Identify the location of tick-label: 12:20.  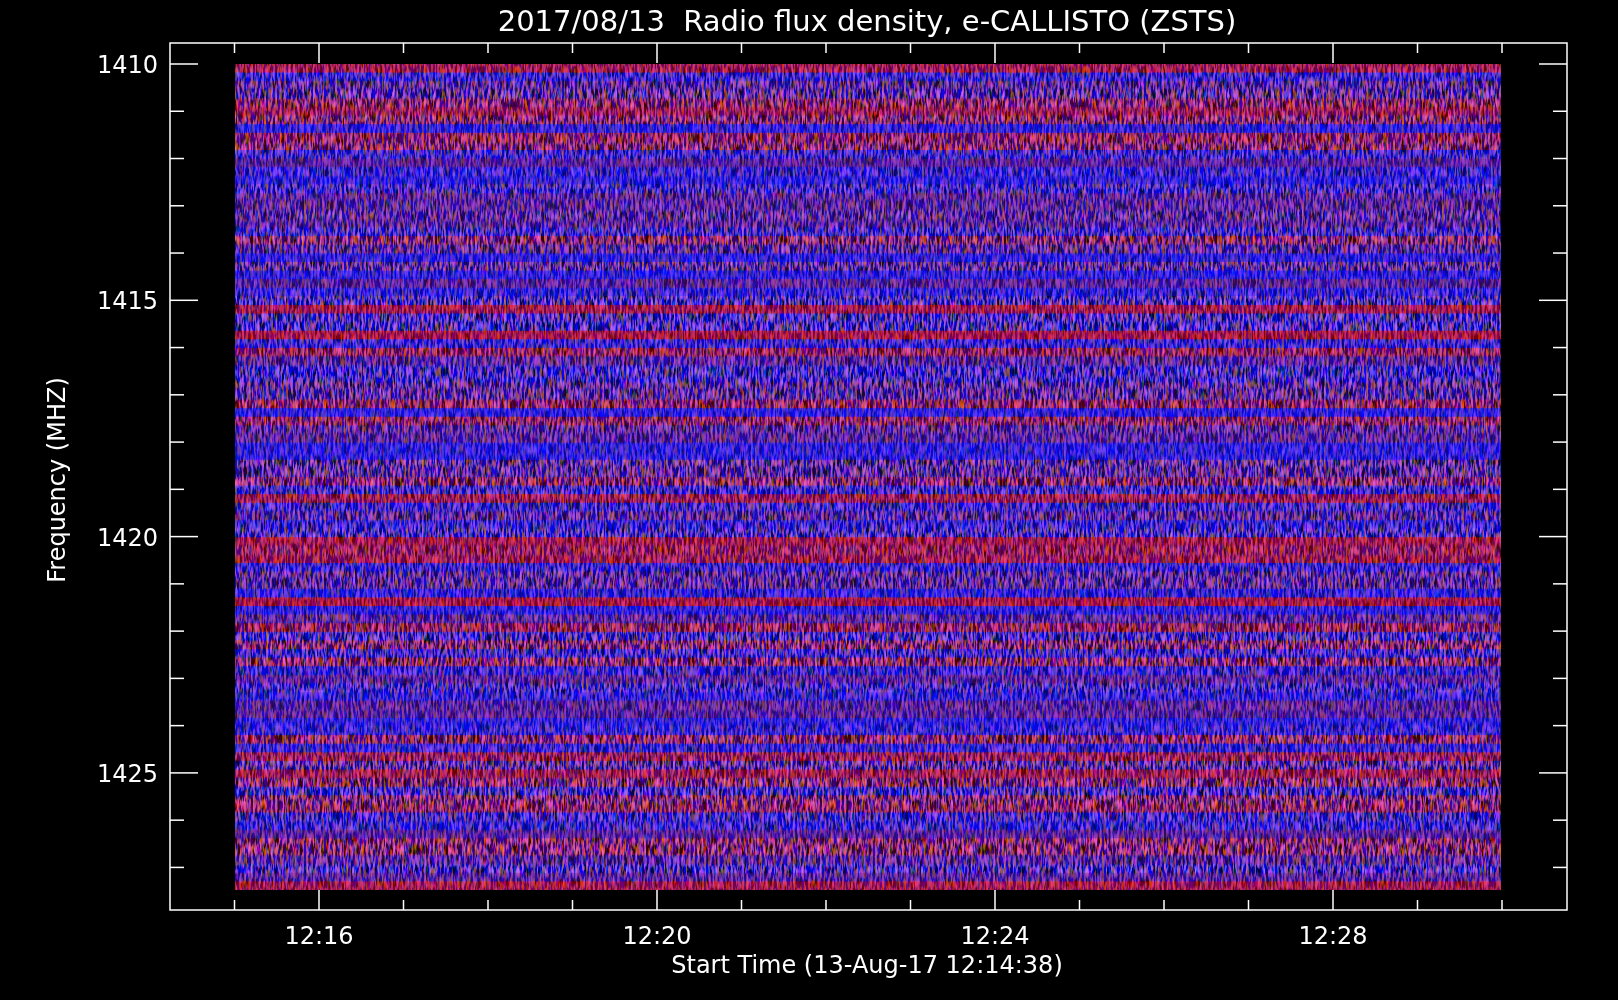
(657, 936).